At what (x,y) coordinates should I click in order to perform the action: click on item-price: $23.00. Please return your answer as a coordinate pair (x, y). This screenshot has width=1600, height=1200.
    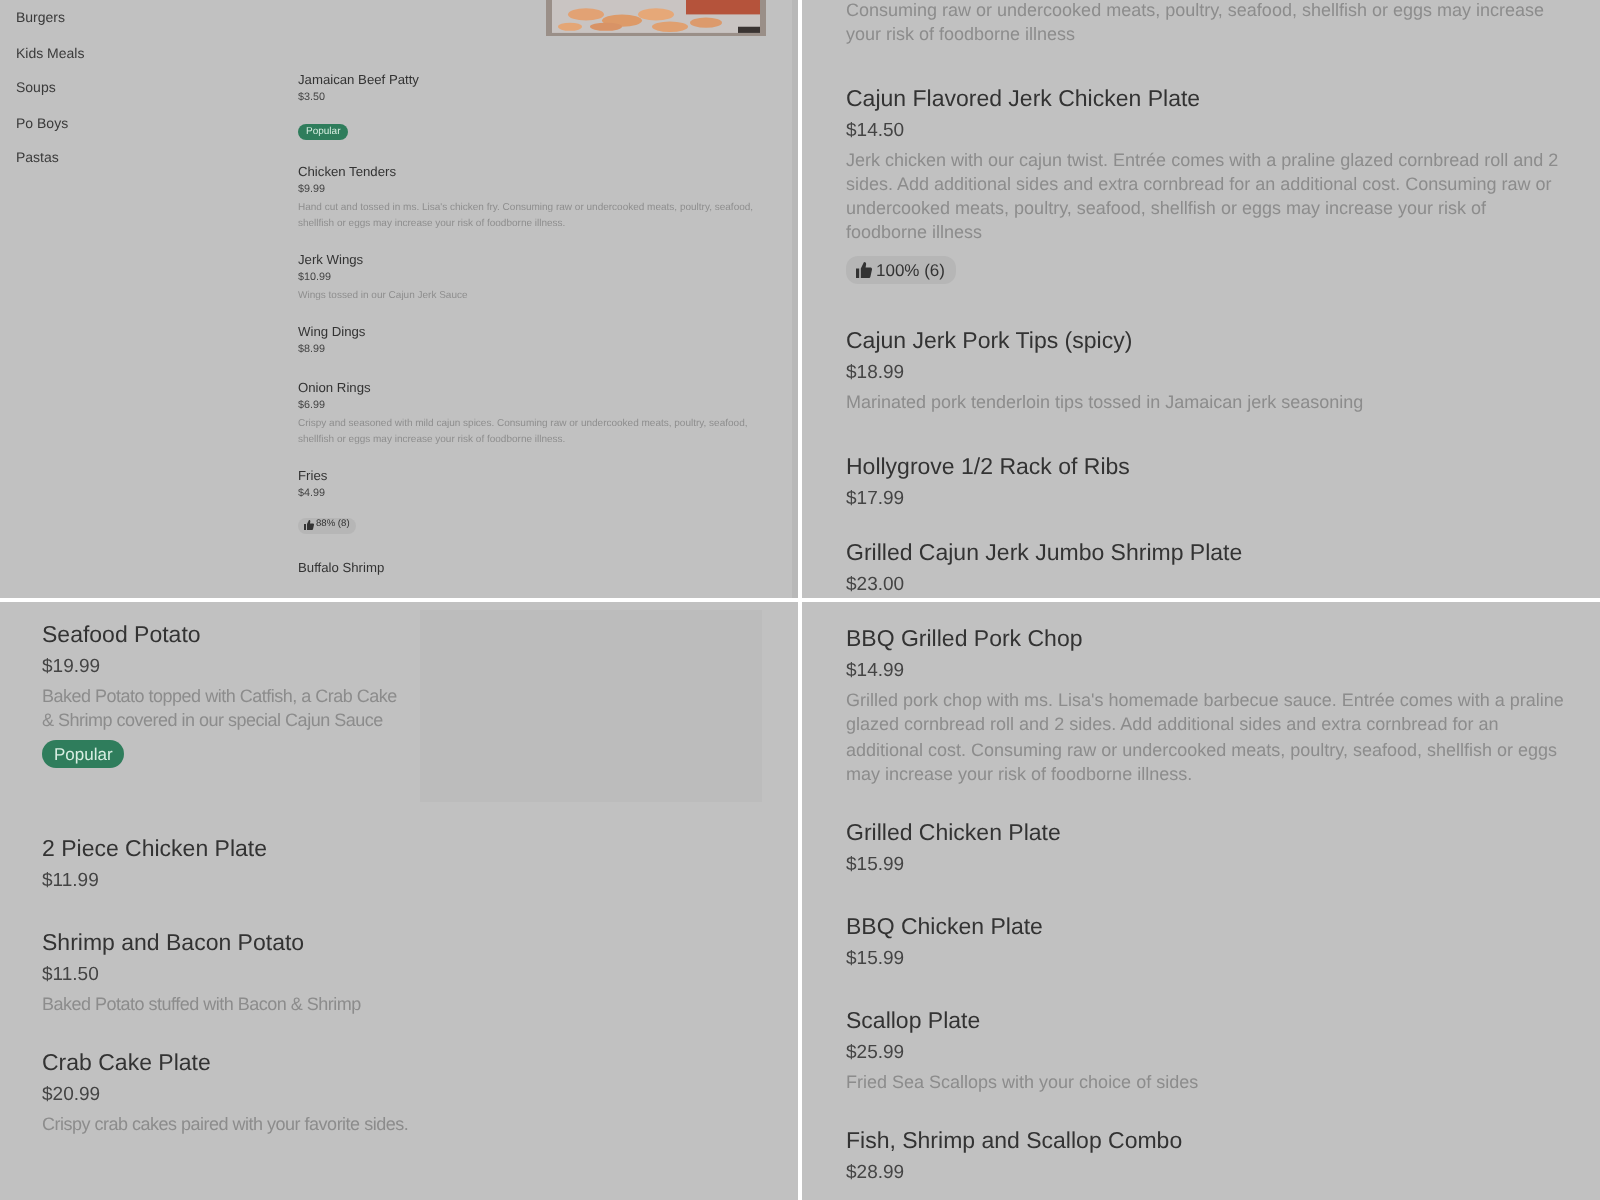
    Looking at the image, I should click on (876, 585).